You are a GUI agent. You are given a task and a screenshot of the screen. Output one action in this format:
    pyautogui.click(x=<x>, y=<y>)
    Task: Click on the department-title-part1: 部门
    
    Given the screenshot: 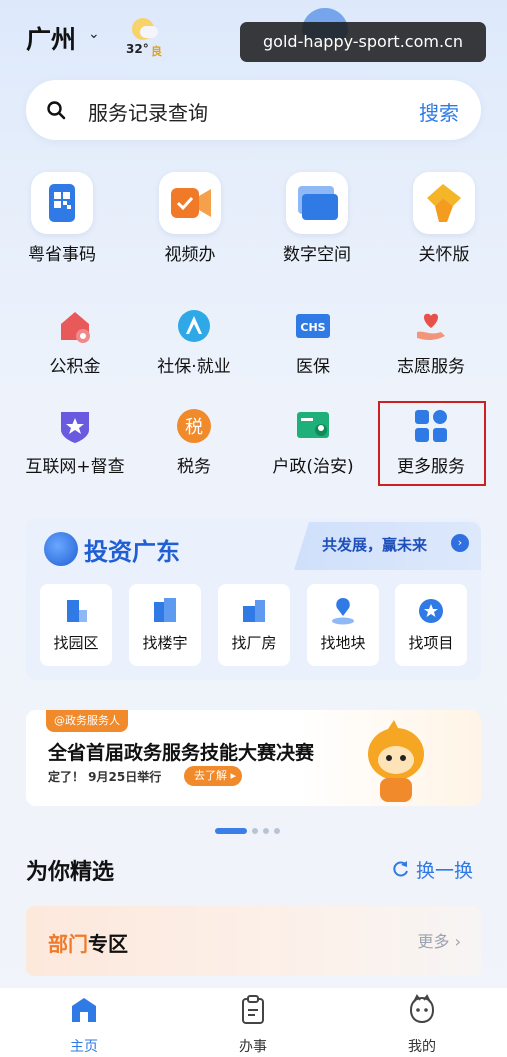 What is the action you would take?
    pyautogui.click(x=68, y=944)
    